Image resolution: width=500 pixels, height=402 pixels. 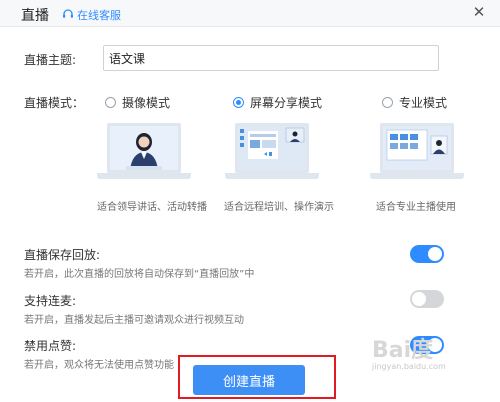 I want to click on watermark-subtext: jingyan.baidu.com, so click(x=409, y=366).